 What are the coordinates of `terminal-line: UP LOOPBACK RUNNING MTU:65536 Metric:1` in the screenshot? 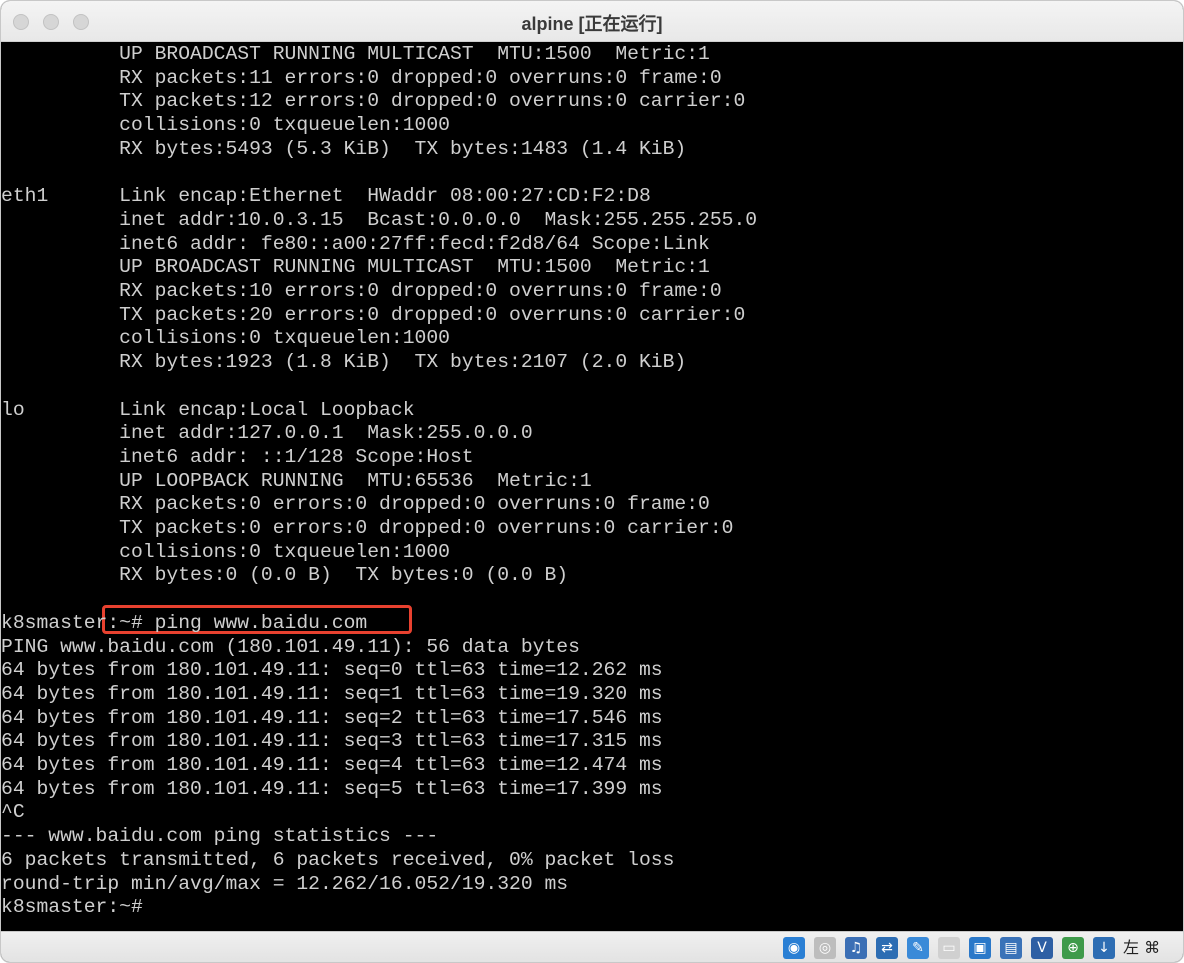 It's located at (296, 480).